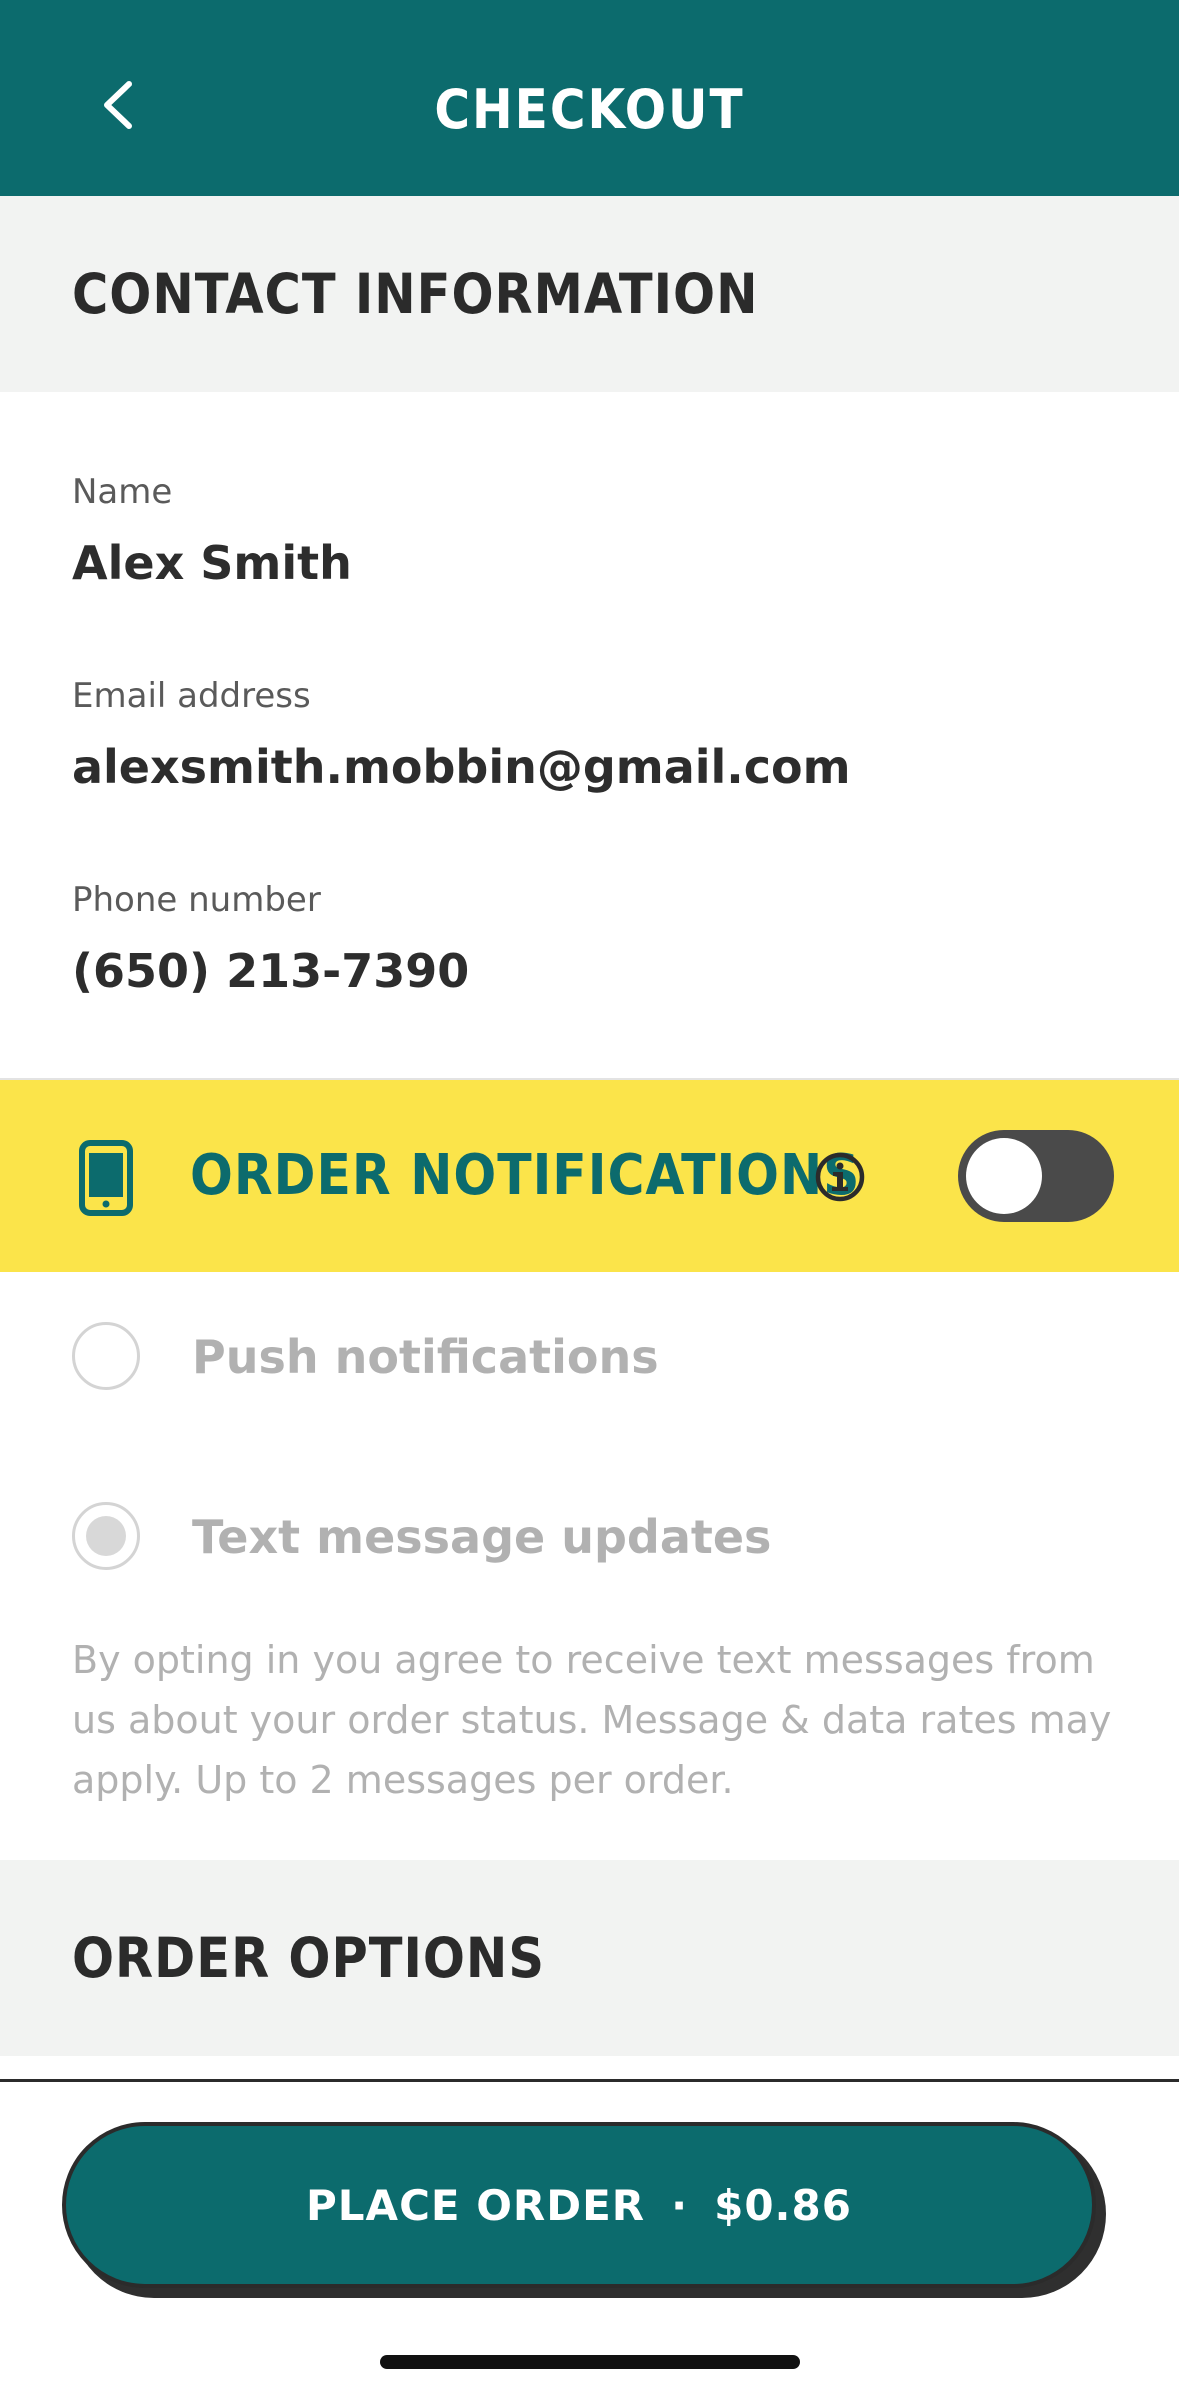 This screenshot has width=1179, height=2396. I want to click on contact-info-heading: CONTACT INFORMATION, so click(415, 294).